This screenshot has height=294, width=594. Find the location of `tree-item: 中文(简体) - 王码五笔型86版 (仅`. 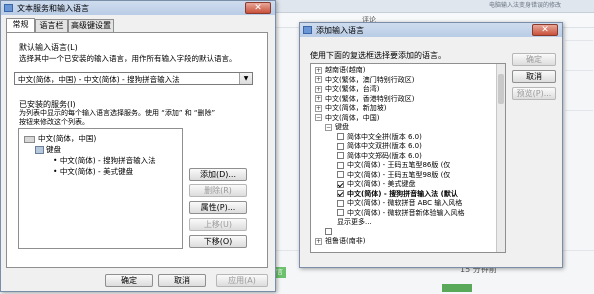

tree-item: 中文(简体) - 王码五笔型86版 (仅 is located at coordinates (393, 165).